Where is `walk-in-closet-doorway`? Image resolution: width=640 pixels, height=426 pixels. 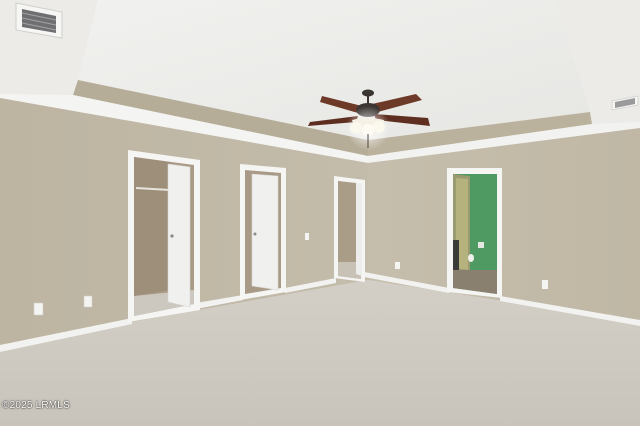
walk-in-closet-doorway is located at coordinates (164, 236).